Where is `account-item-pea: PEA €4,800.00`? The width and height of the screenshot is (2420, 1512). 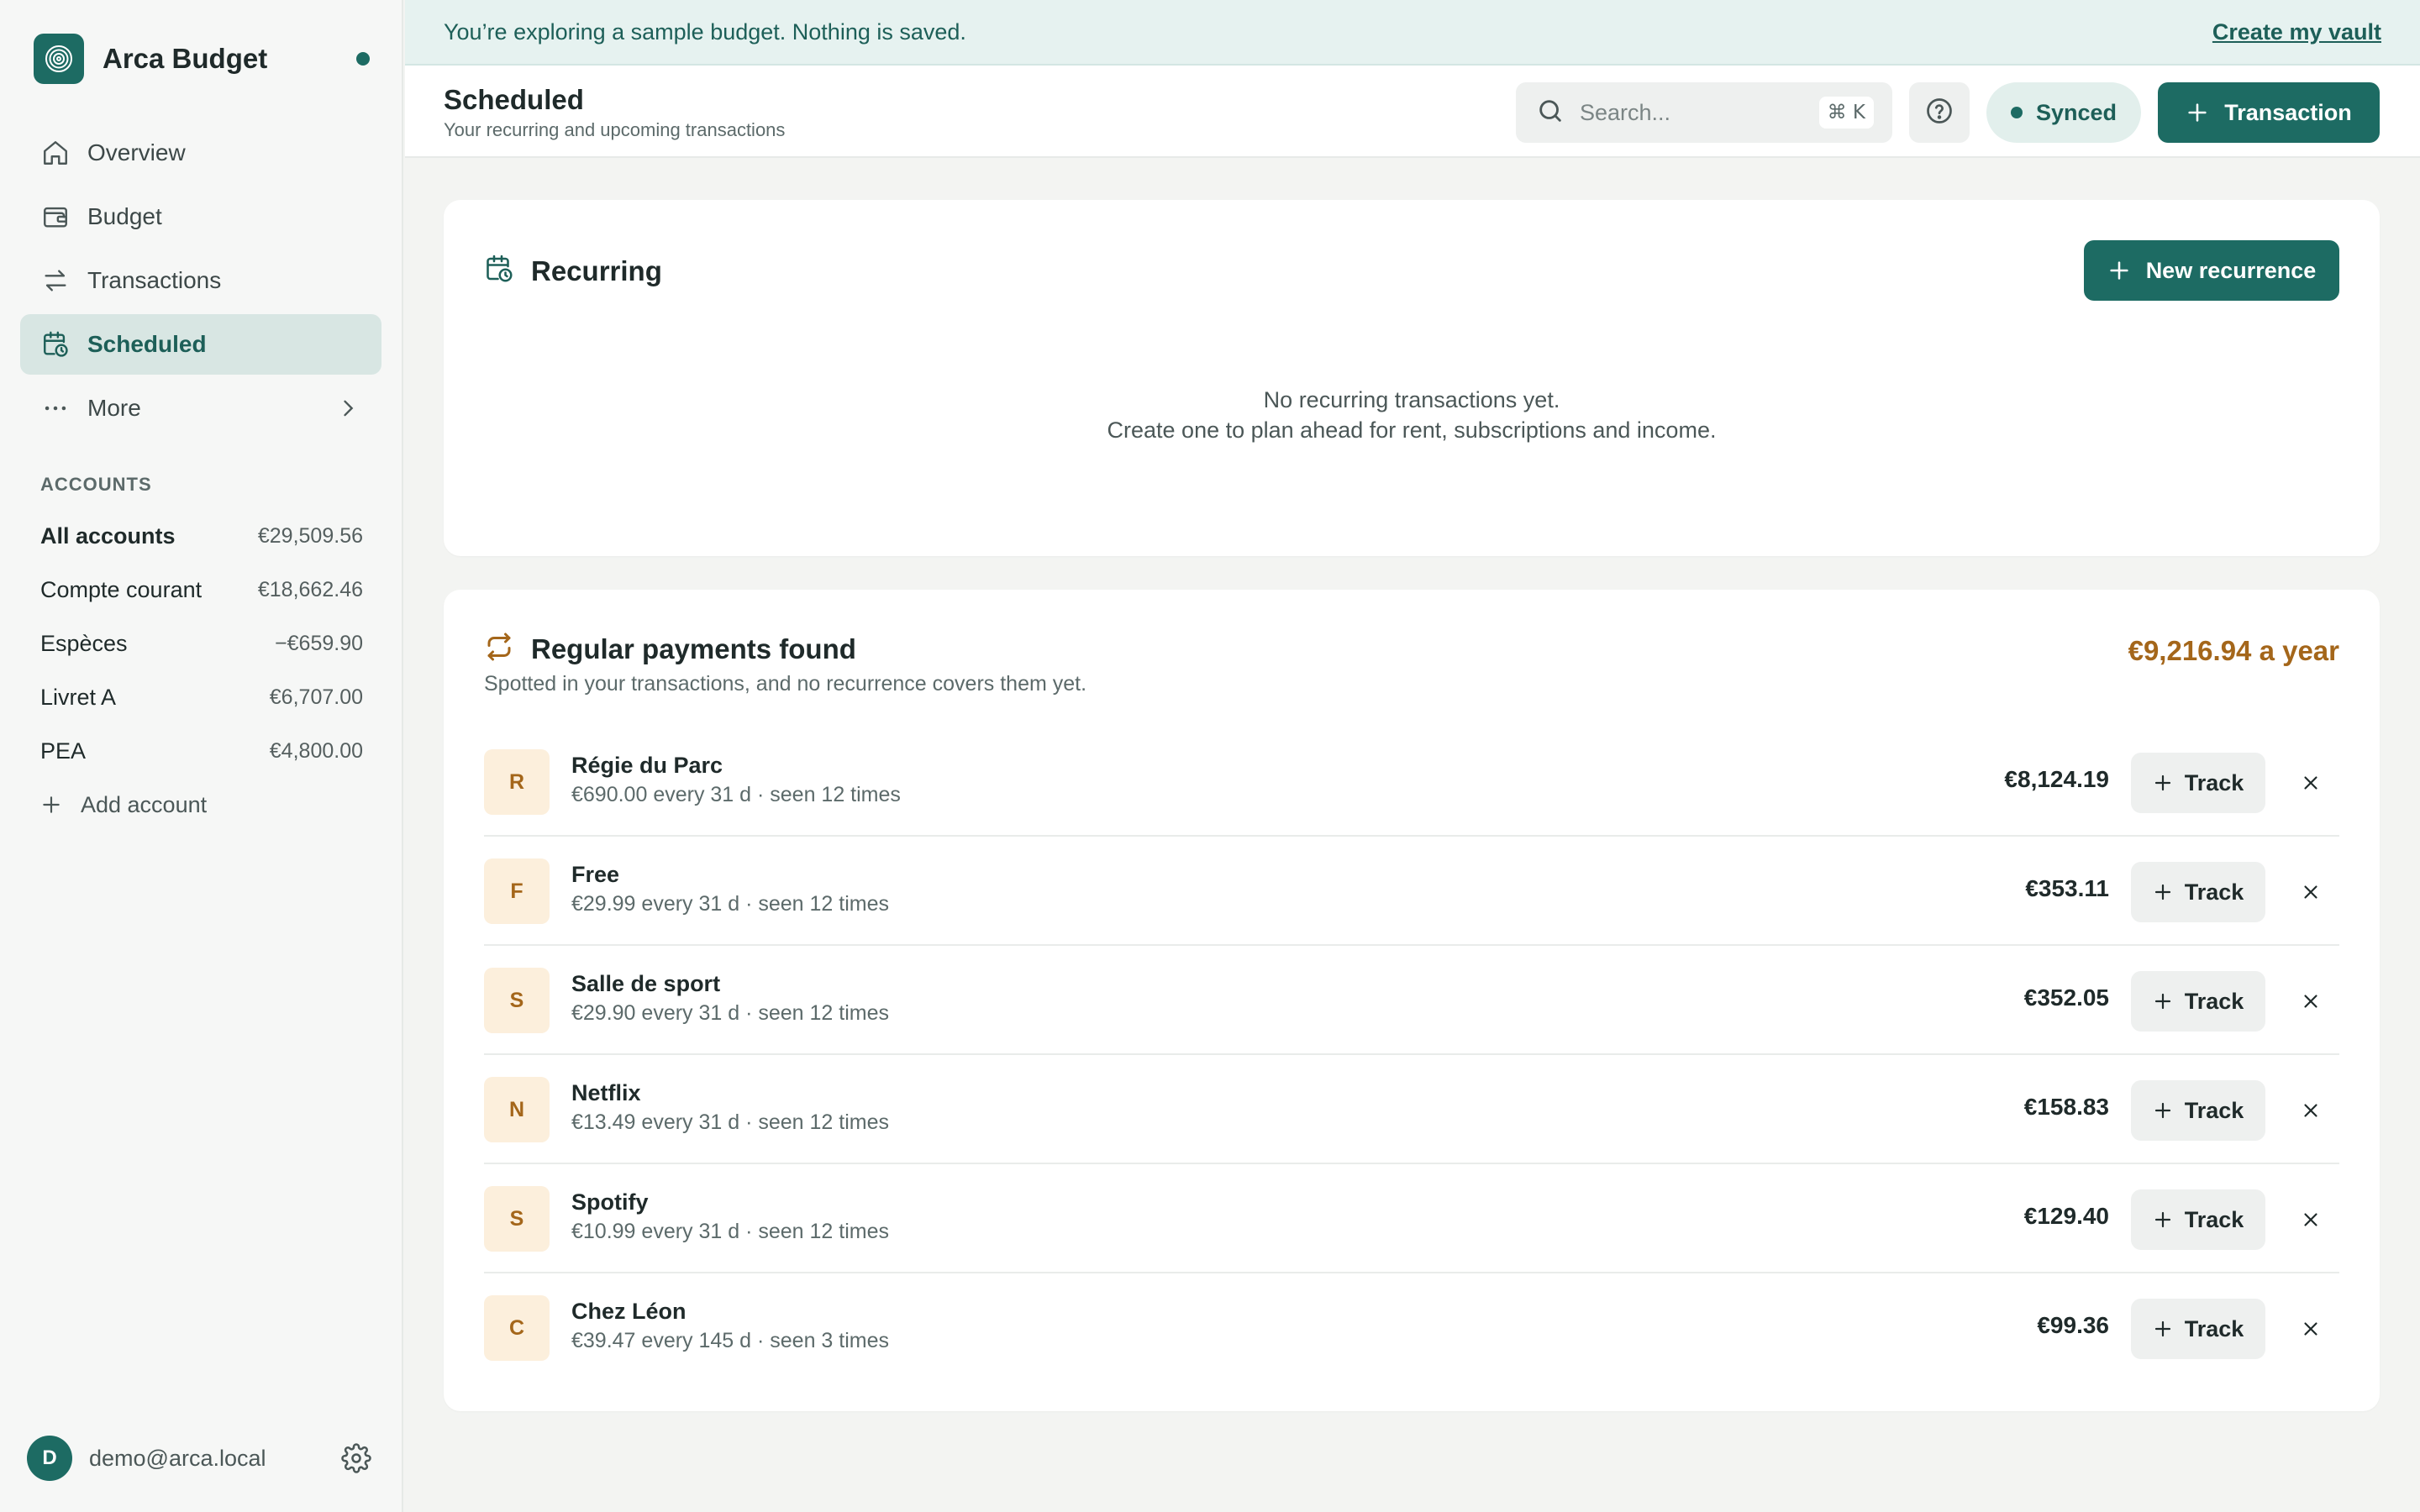 account-item-pea: PEA €4,800.00 is located at coordinates (202, 751).